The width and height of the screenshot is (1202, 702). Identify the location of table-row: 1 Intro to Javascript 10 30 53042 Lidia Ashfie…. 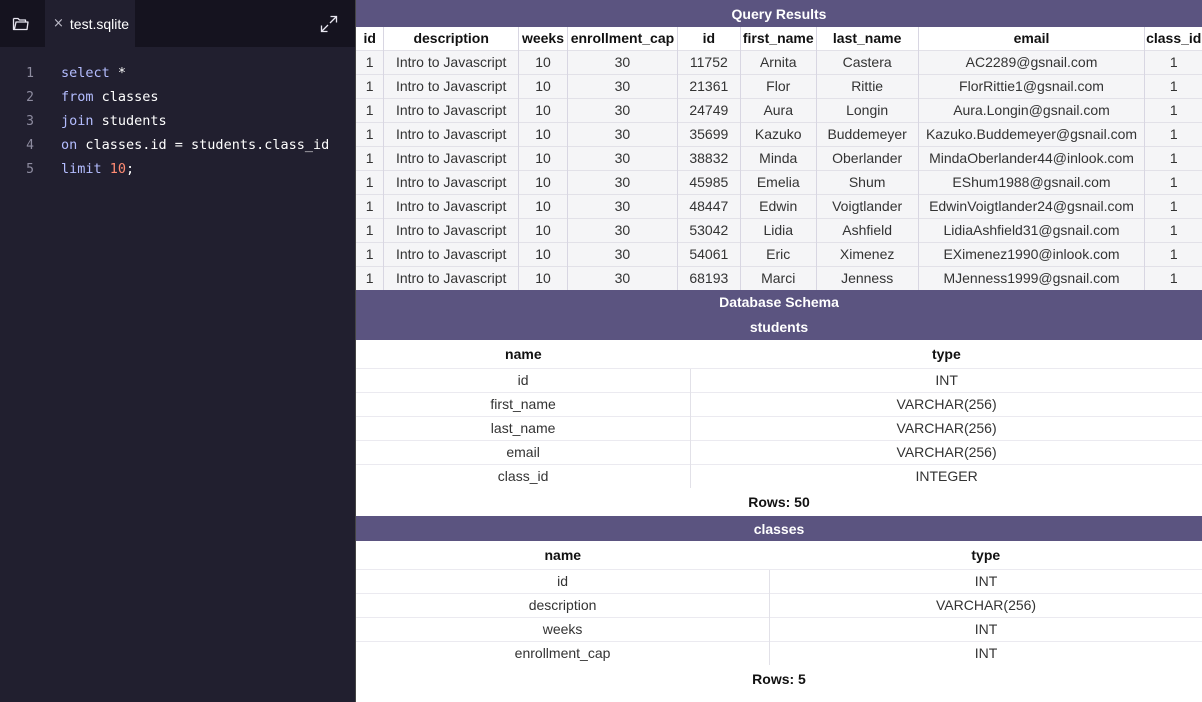
(779, 229).